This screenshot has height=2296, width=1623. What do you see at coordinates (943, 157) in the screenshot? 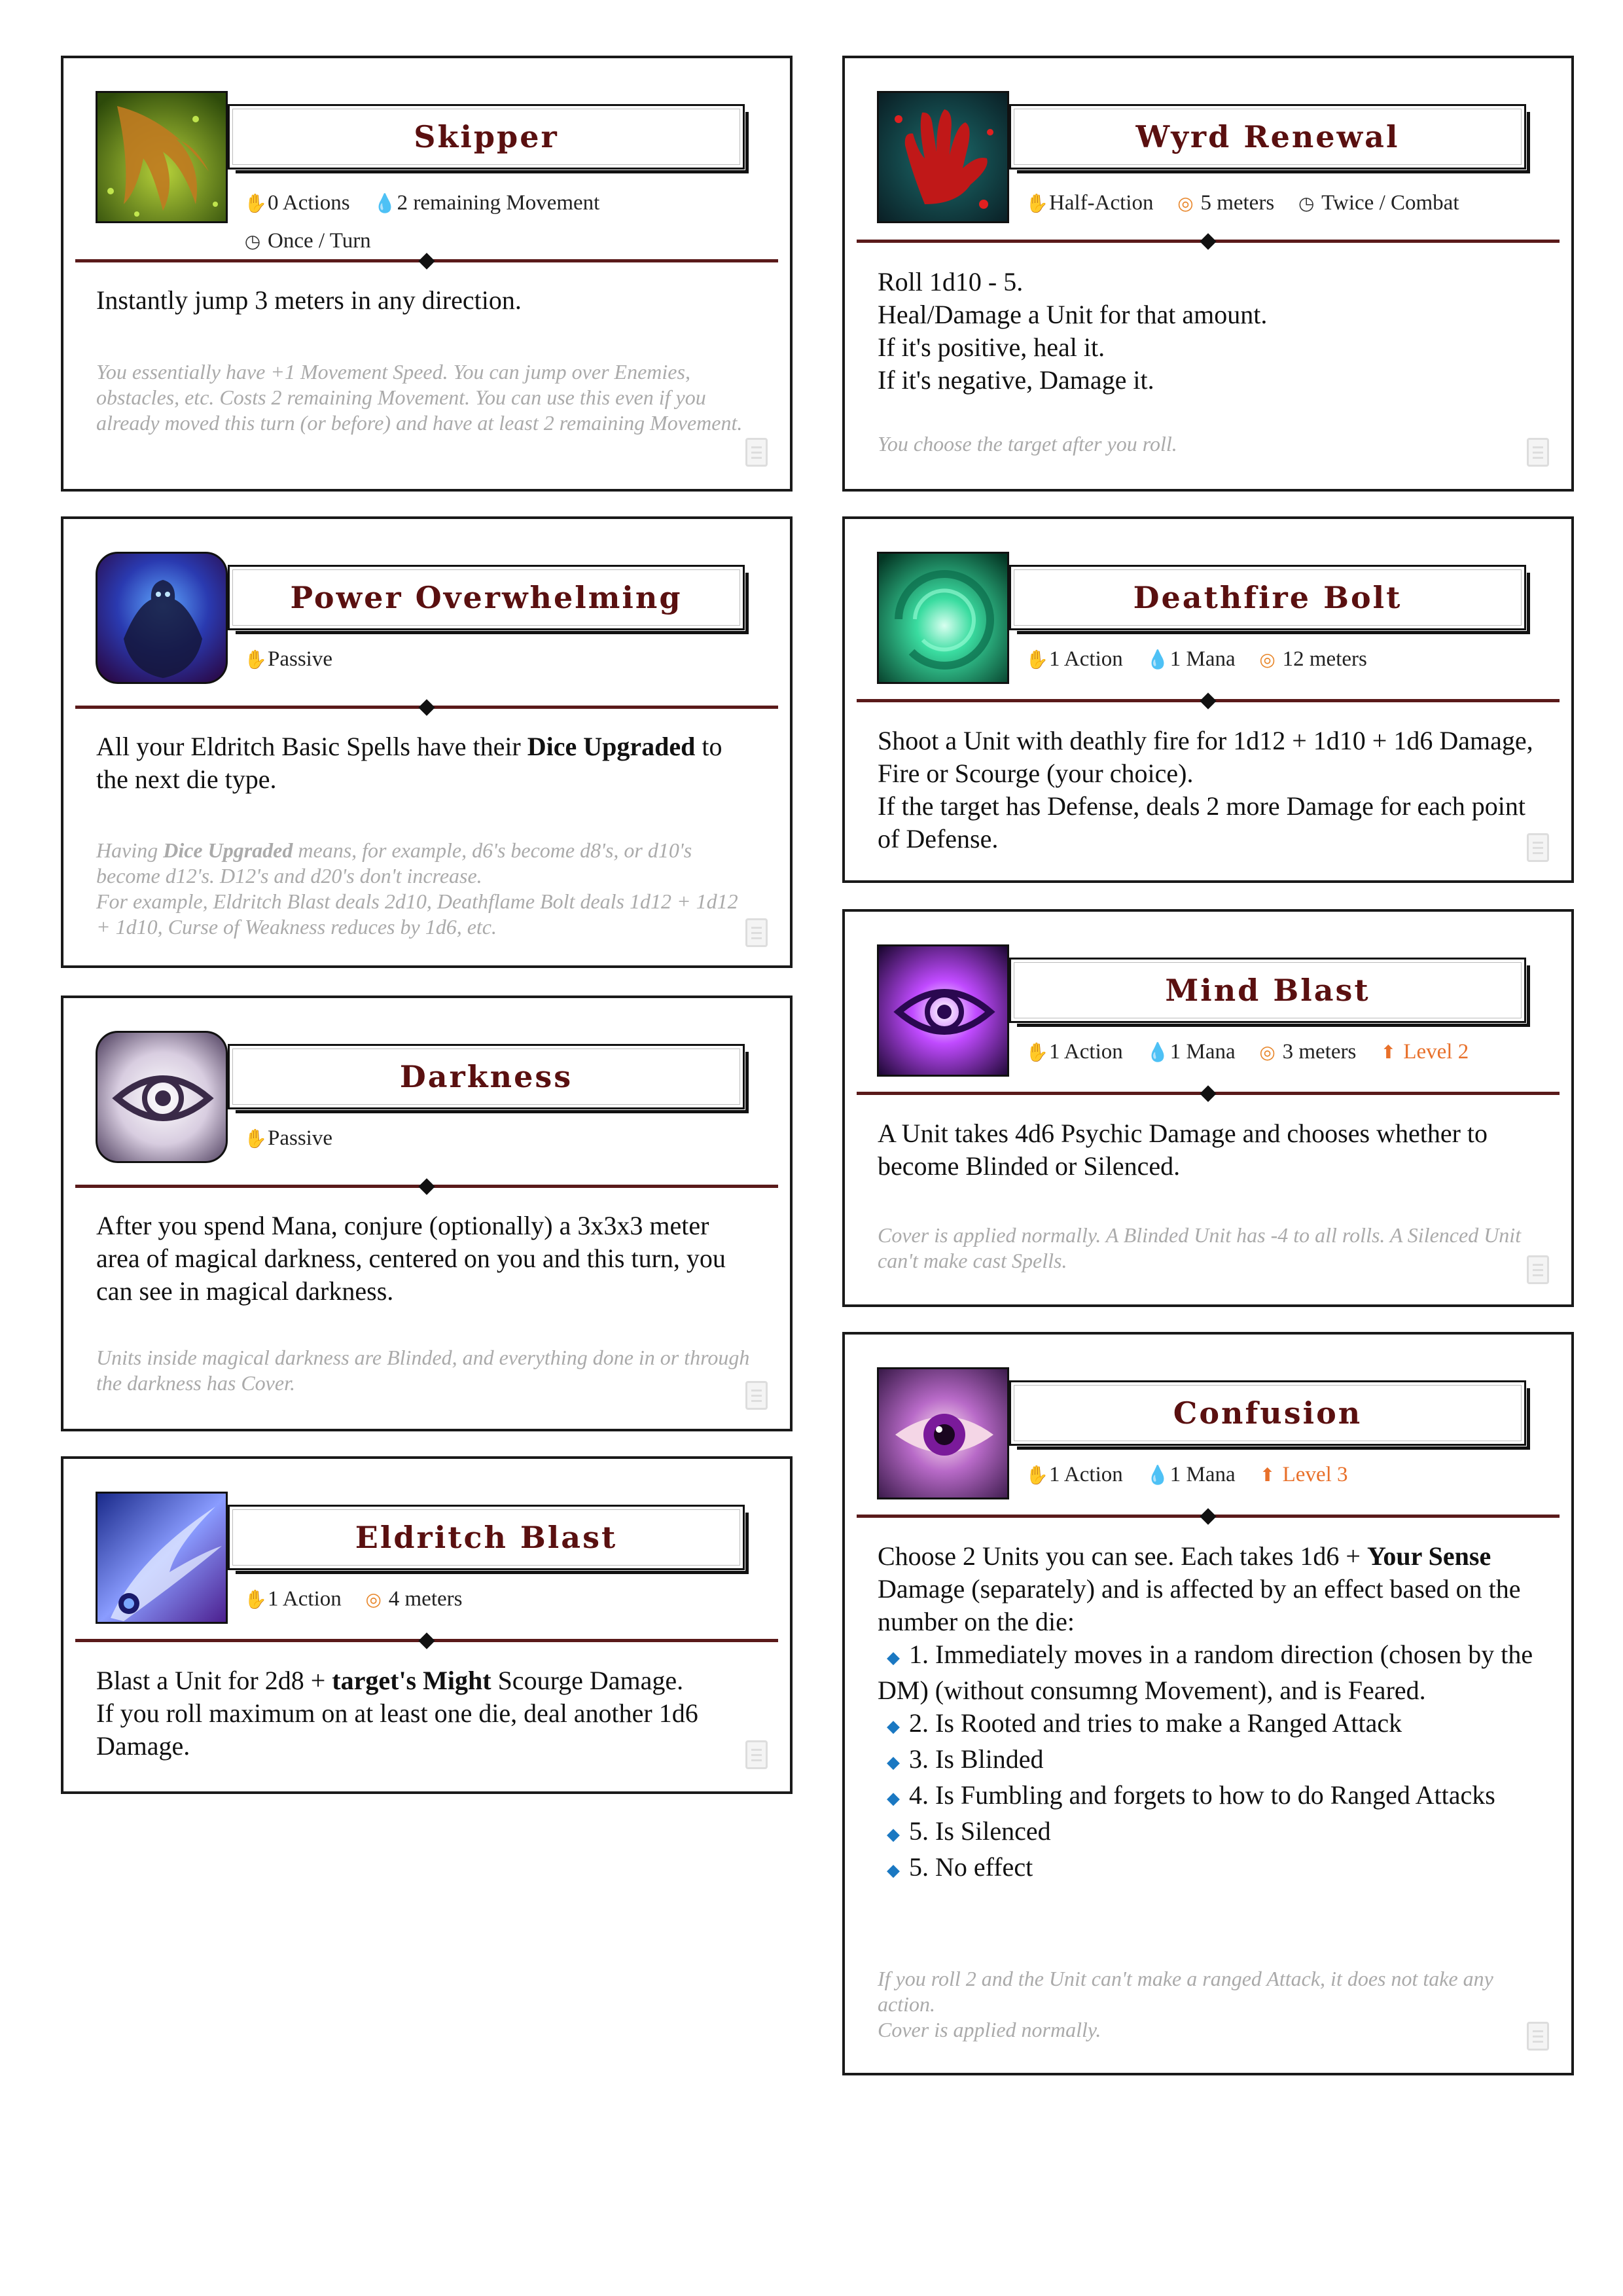
I see `wyrd-renewal-portrait` at bounding box center [943, 157].